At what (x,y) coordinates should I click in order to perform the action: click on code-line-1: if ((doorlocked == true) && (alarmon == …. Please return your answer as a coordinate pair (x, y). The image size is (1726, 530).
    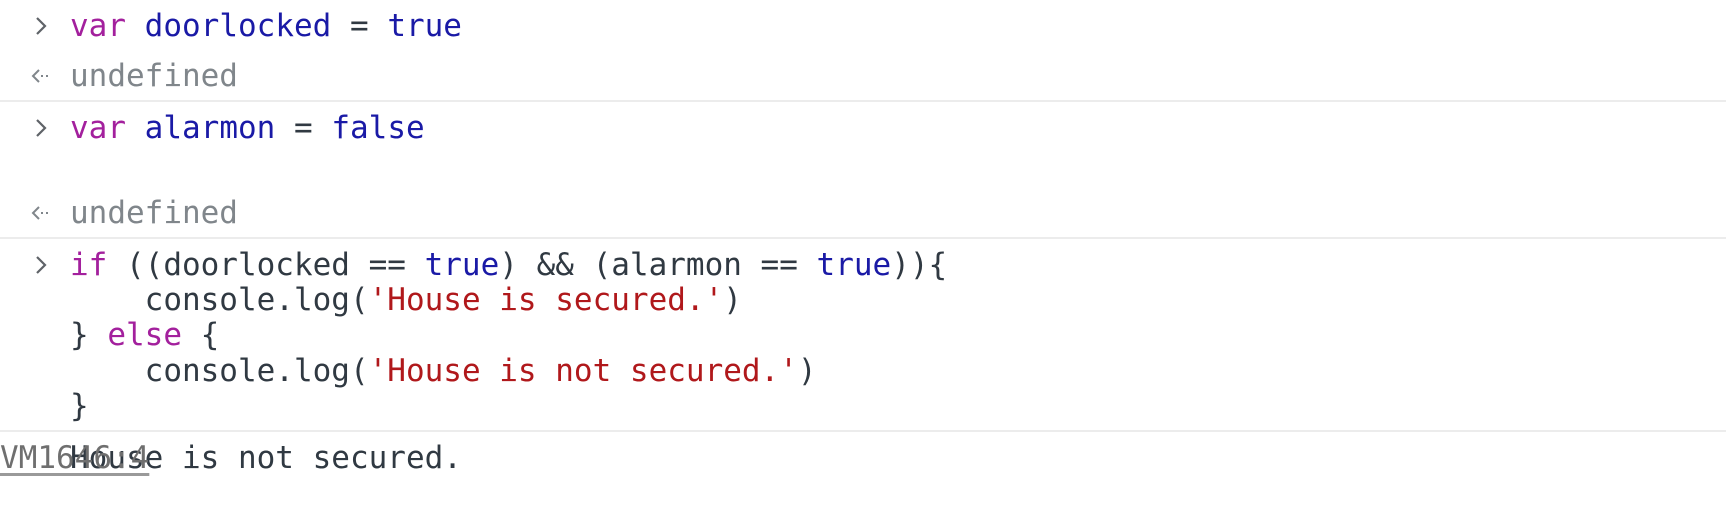
    Looking at the image, I should click on (508, 265).